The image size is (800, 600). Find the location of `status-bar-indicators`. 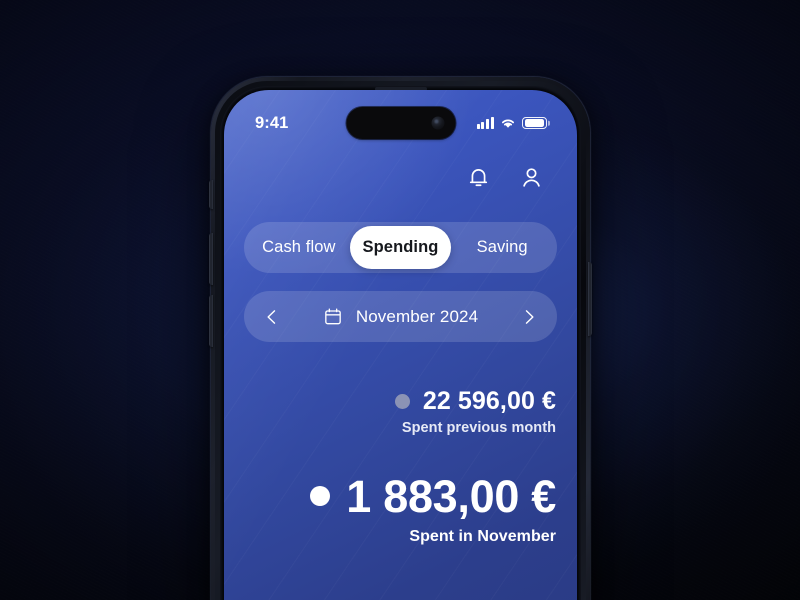

status-bar-indicators is located at coordinates (511, 123).